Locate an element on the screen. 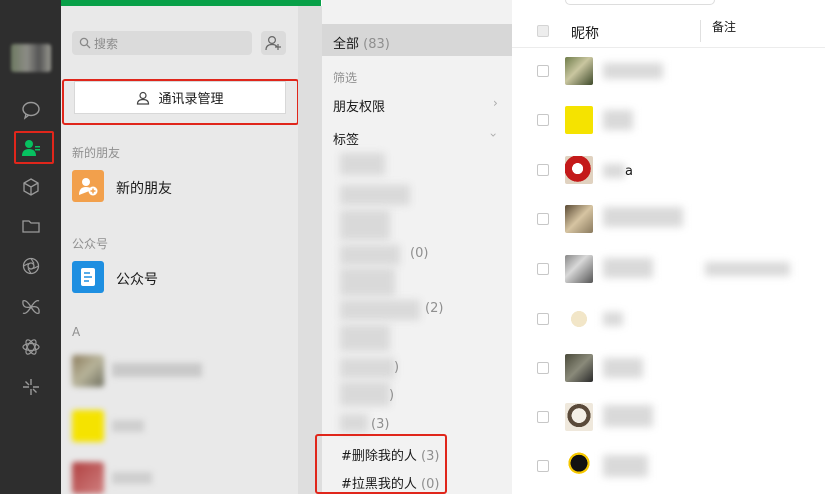  select-all-checkbox is located at coordinates (543, 31).